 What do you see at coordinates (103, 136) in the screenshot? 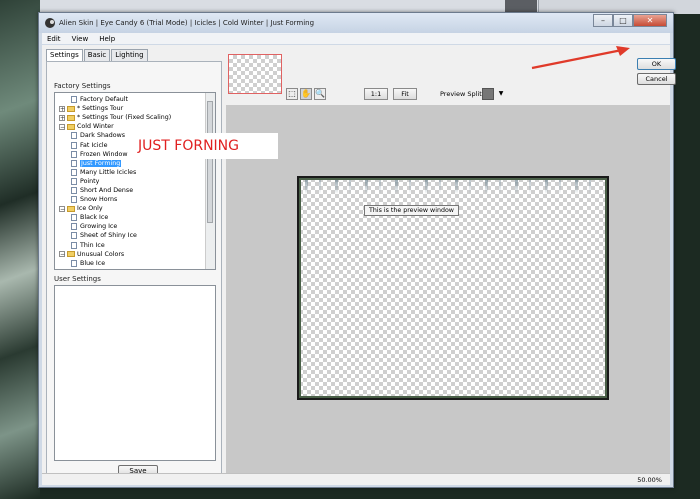
I see `tree-item-label: Dark Shadows` at bounding box center [103, 136].